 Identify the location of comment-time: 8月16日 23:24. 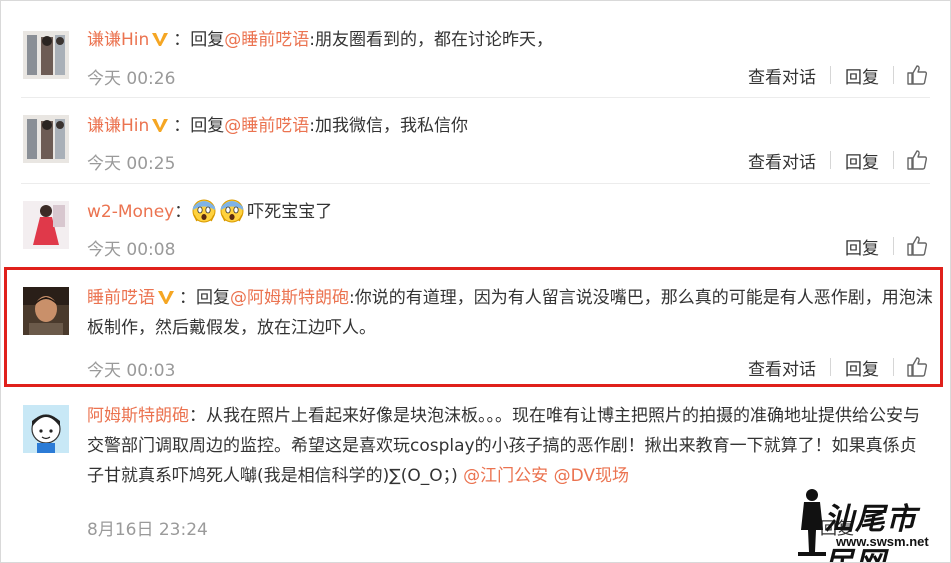
(147, 530).